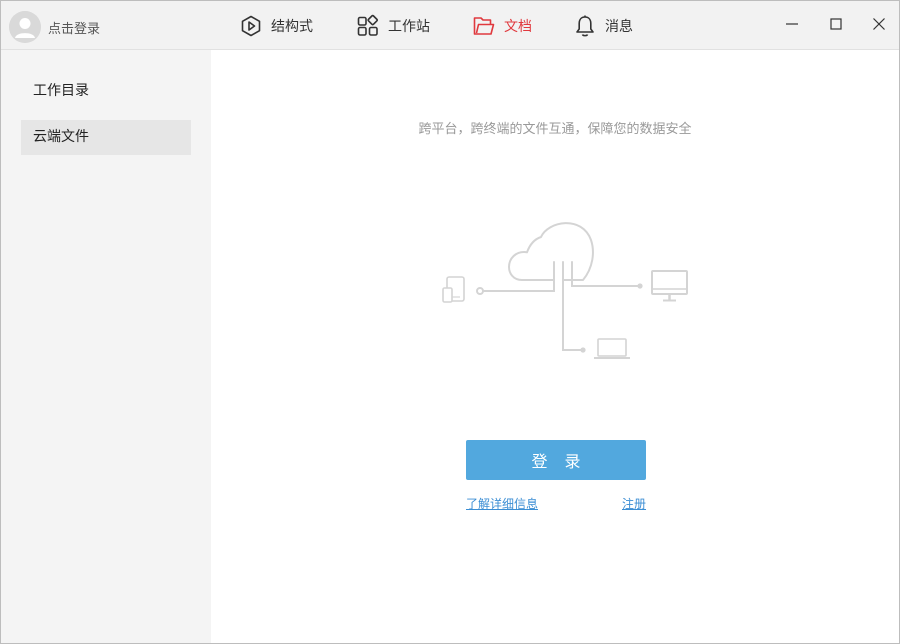 The height and width of the screenshot is (644, 900). I want to click on learn-more-link: 了解详细信息, so click(502, 503).